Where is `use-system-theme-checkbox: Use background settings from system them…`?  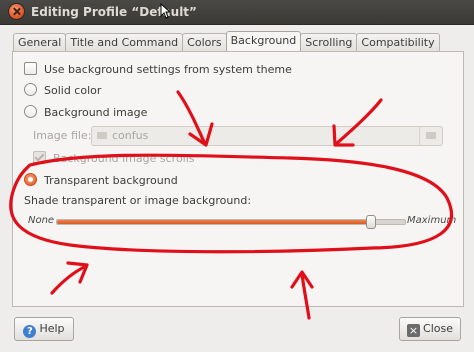
use-system-theme-checkbox: Use background settings from system them… is located at coordinates (158, 69).